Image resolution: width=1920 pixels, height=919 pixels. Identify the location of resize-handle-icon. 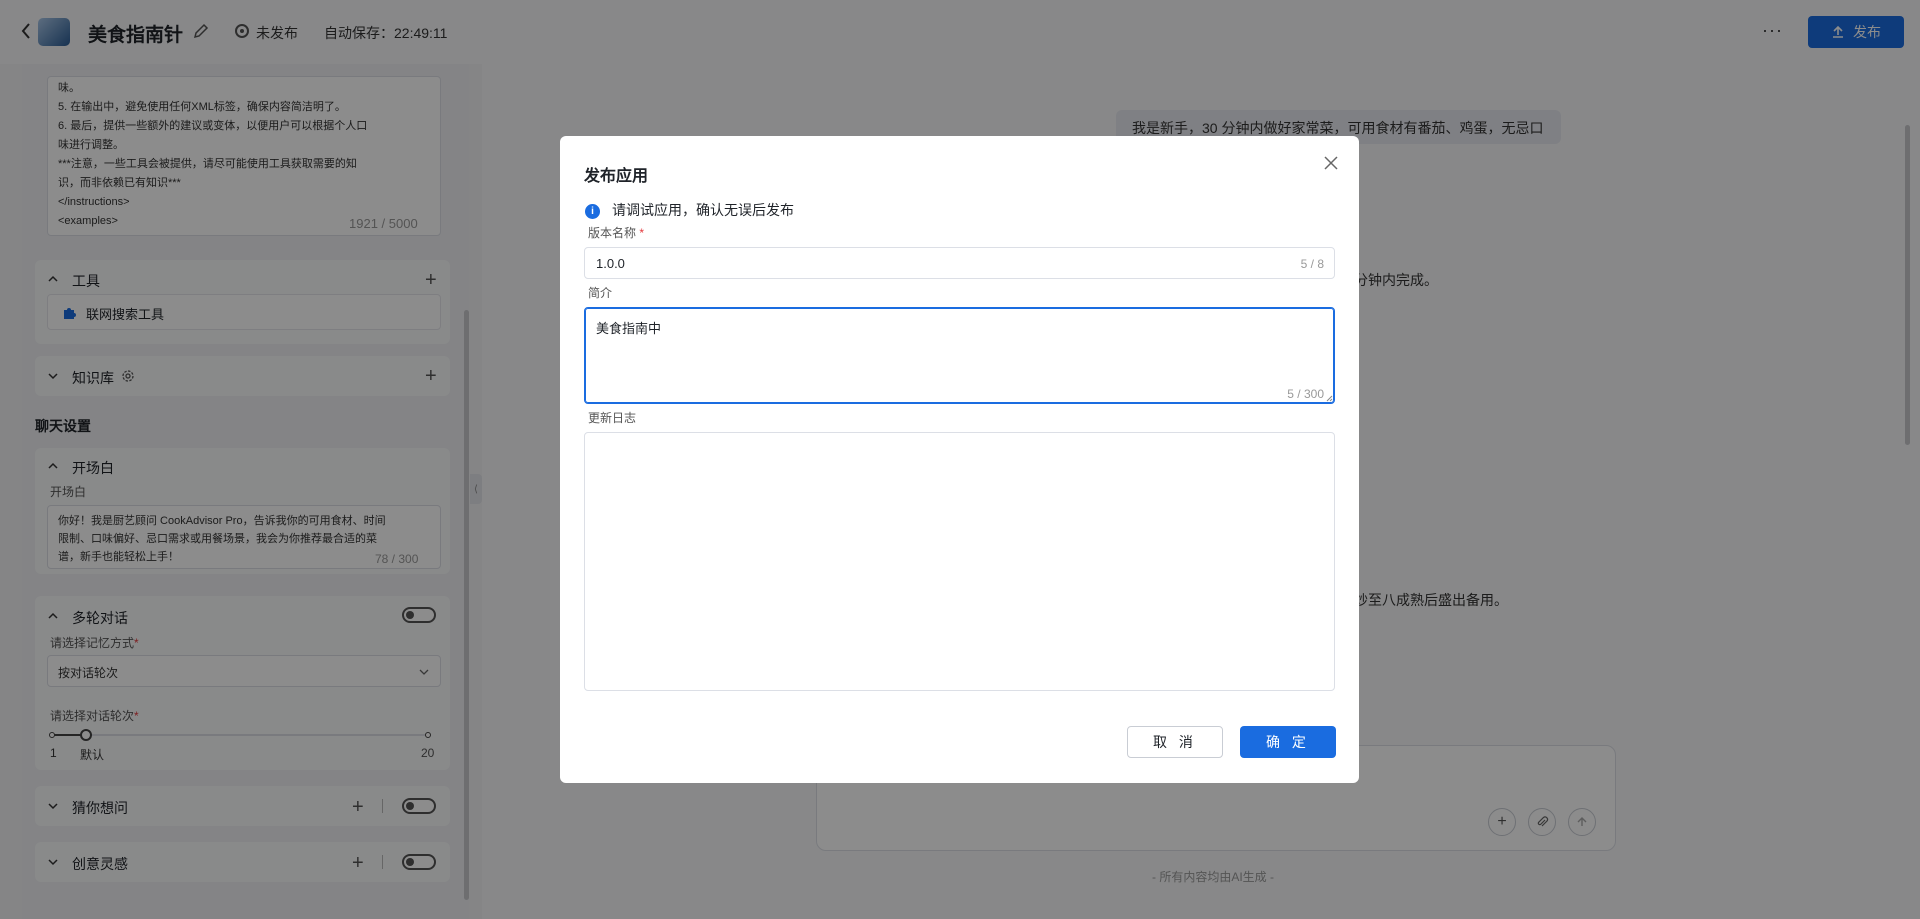
(1329, 398).